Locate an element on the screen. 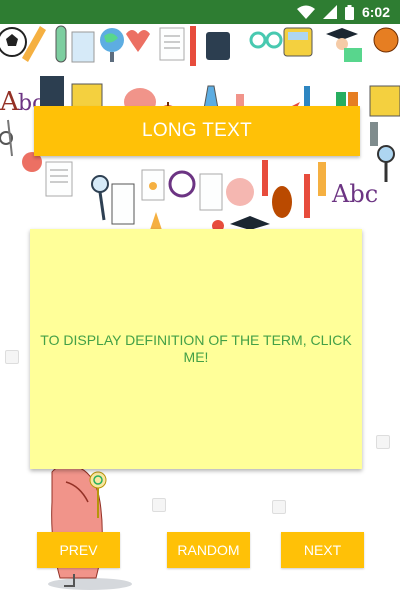 The width and height of the screenshot is (400, 600). cellular-signal-icon is located at coordinates (329, 12).